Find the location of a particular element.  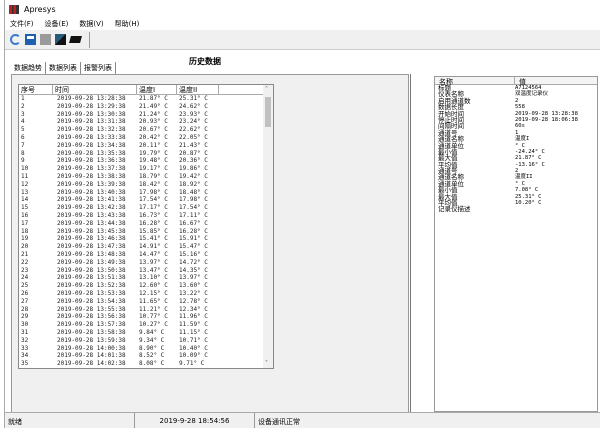

table-cell: 2019-09-28 13:53:38 is located at coordinates (91, 293).